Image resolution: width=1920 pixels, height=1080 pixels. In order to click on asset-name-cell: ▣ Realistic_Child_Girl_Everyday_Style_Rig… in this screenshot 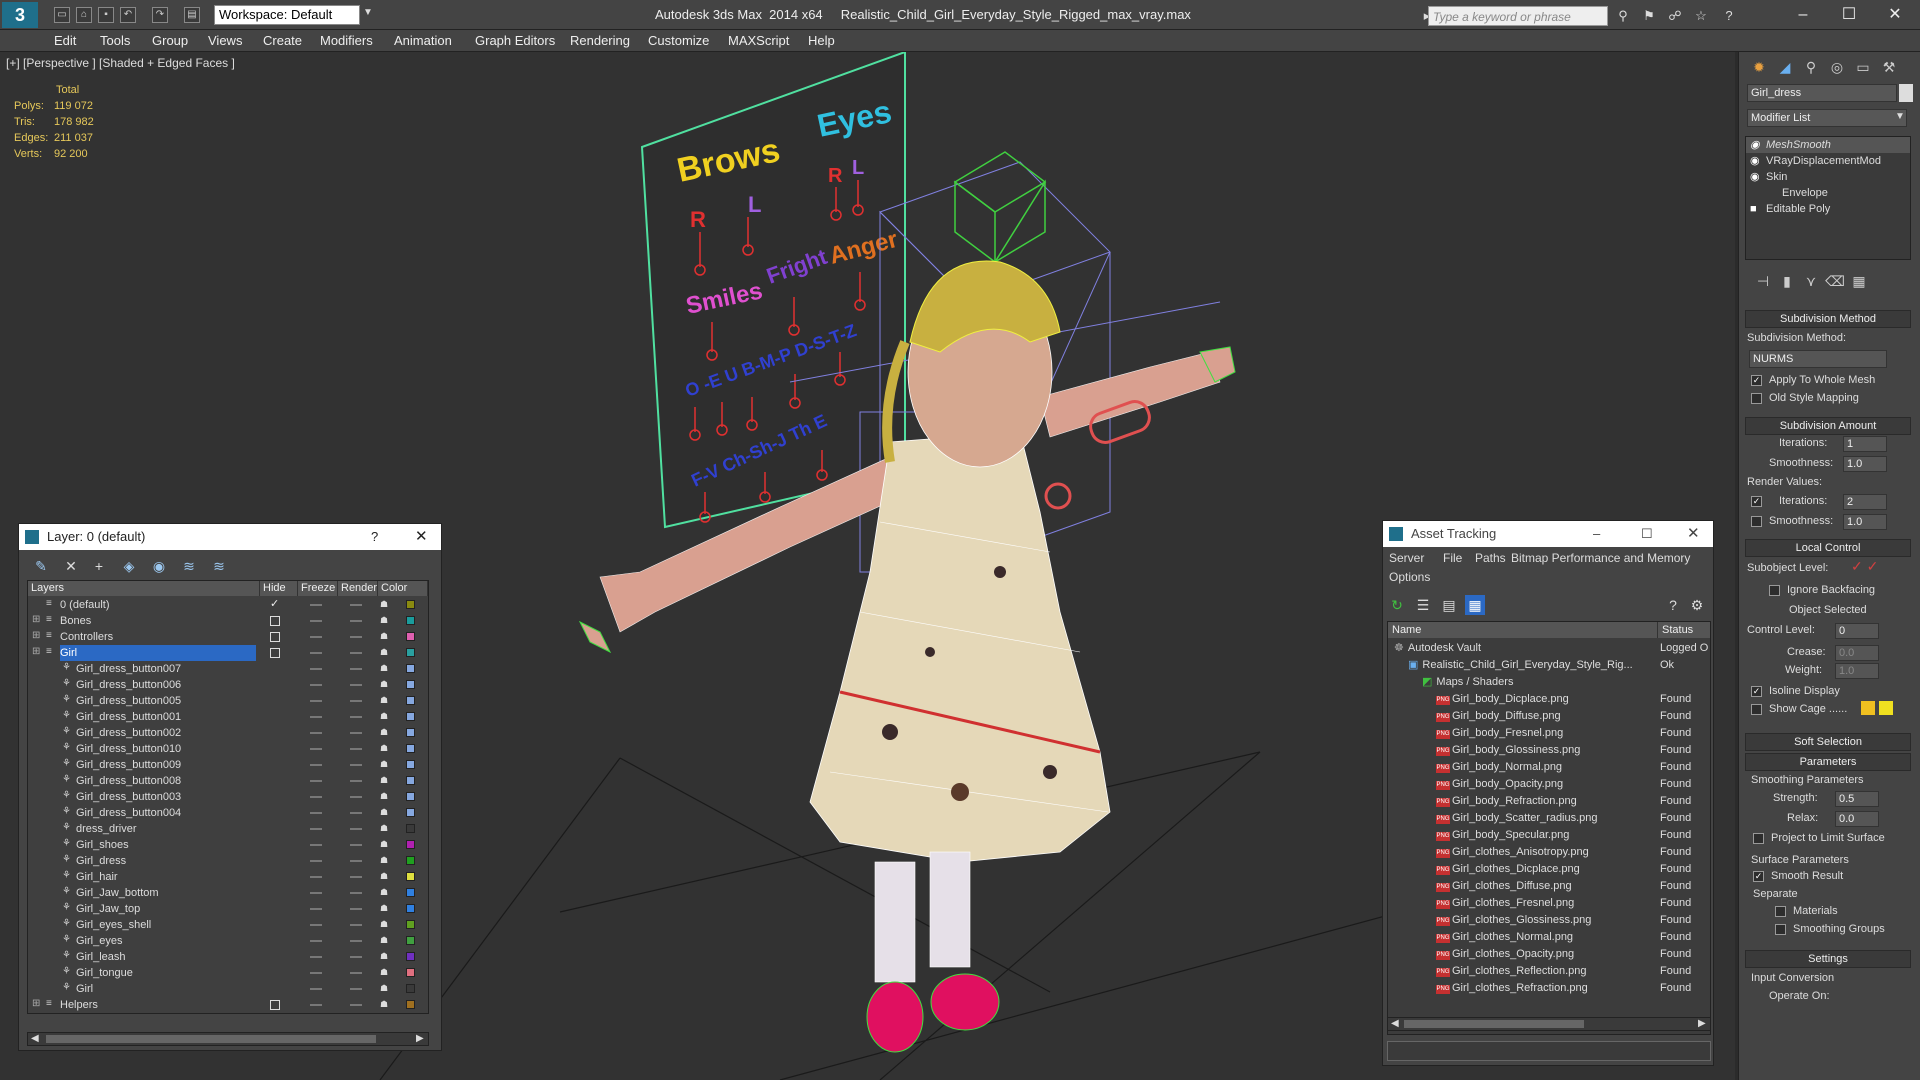, I will do `click(1520, 665)`.